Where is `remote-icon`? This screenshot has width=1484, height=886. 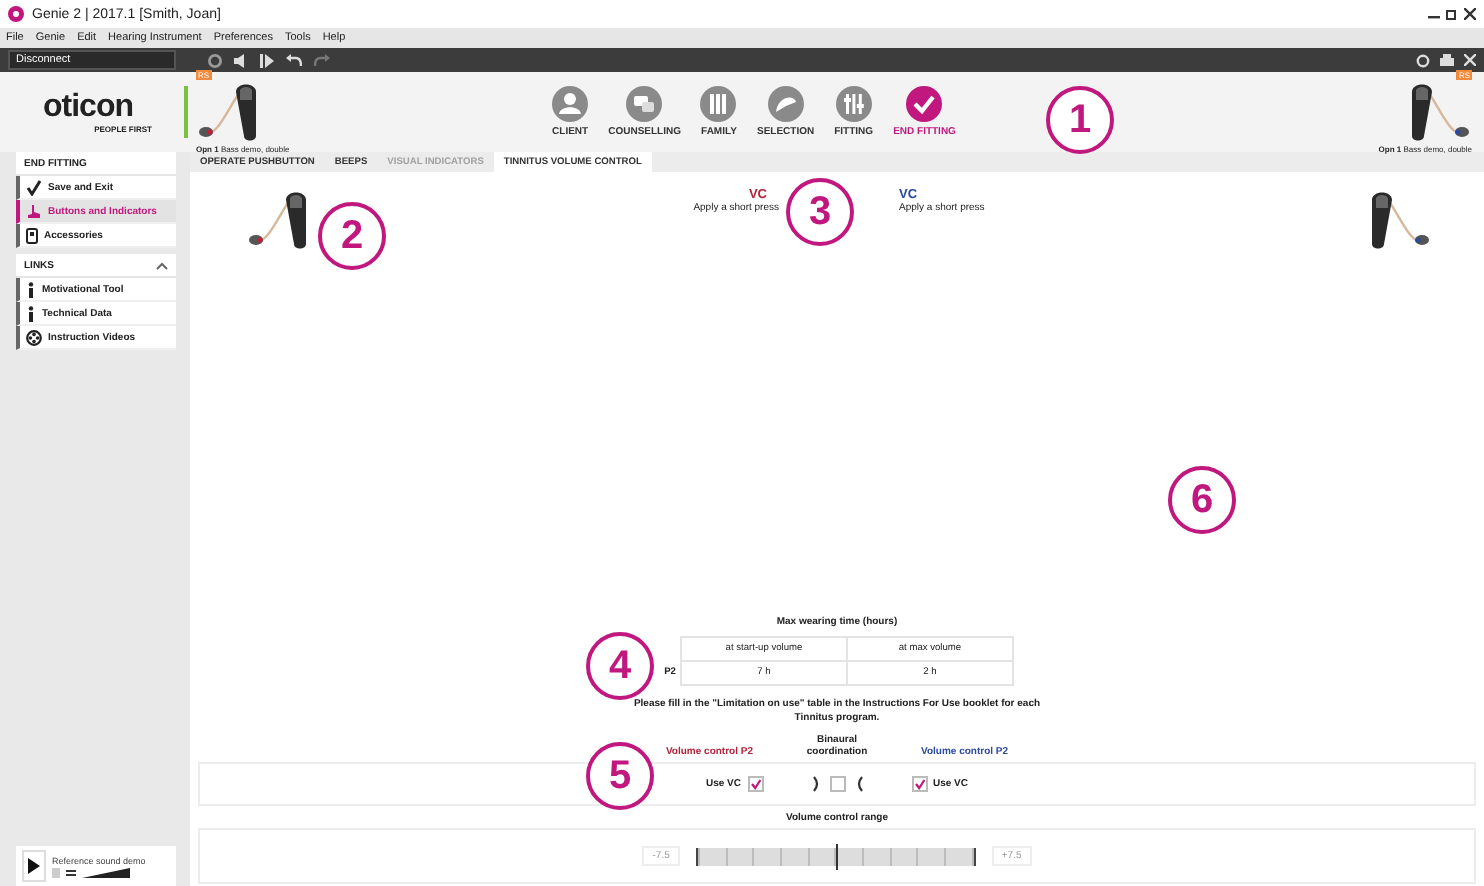
remote-icon is located at coordinates (32, 235).